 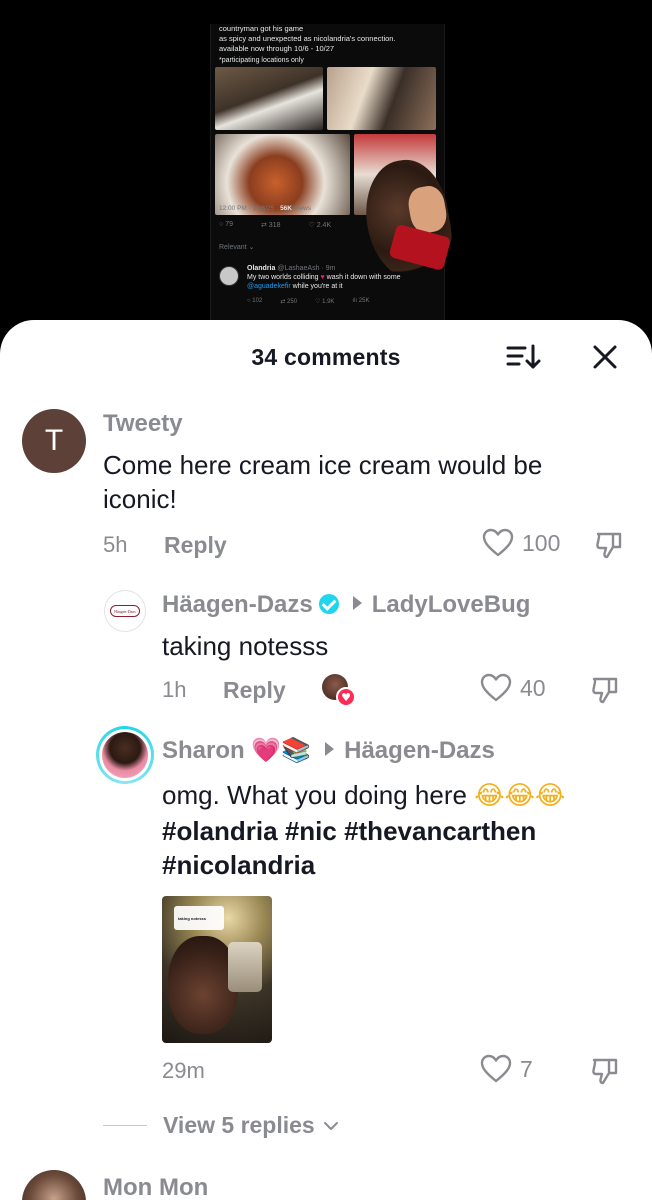 I want to click on comment-text-line: iconic!, so click(x=140, y=499).